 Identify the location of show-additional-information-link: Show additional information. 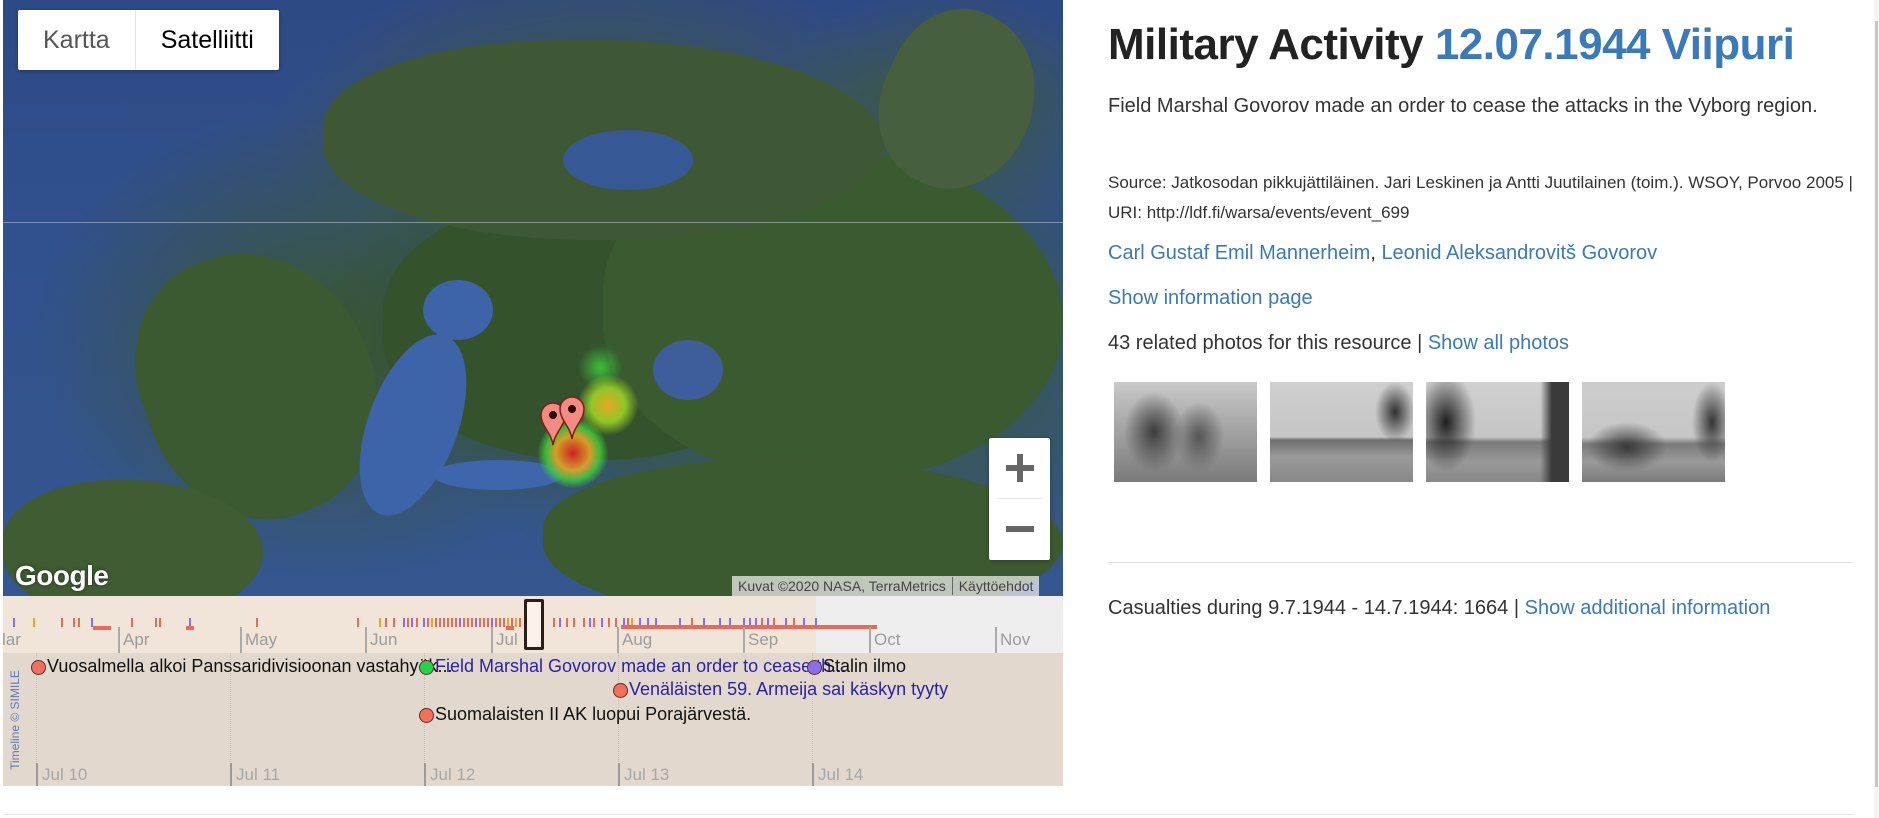
(1648, 608).